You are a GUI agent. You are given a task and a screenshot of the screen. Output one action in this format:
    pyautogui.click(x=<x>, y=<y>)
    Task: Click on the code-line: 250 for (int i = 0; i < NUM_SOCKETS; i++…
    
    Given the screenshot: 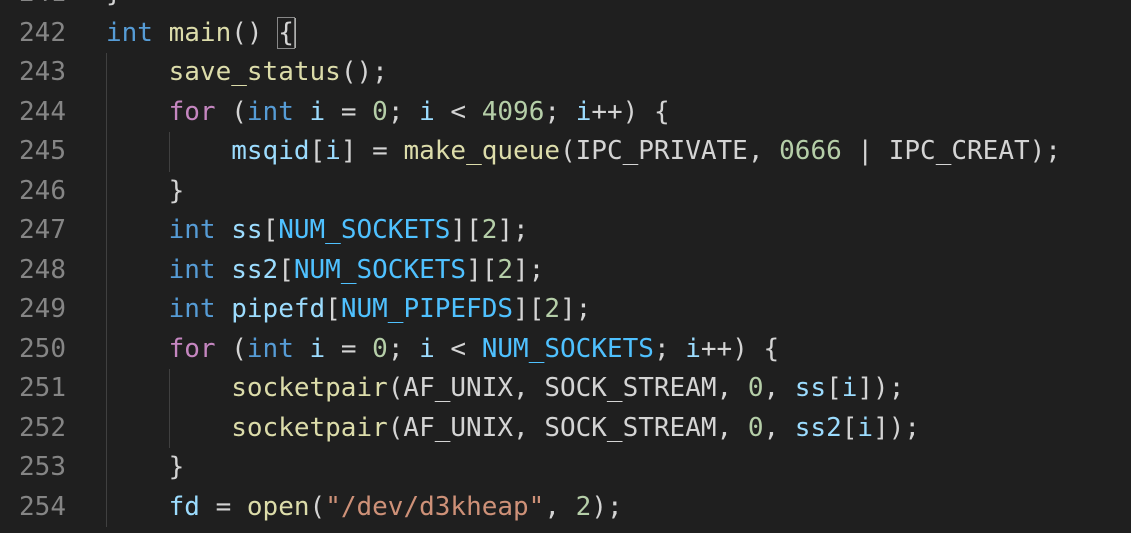 What is the action you would take?
    pyautogui.click(x=565, y=349)
    